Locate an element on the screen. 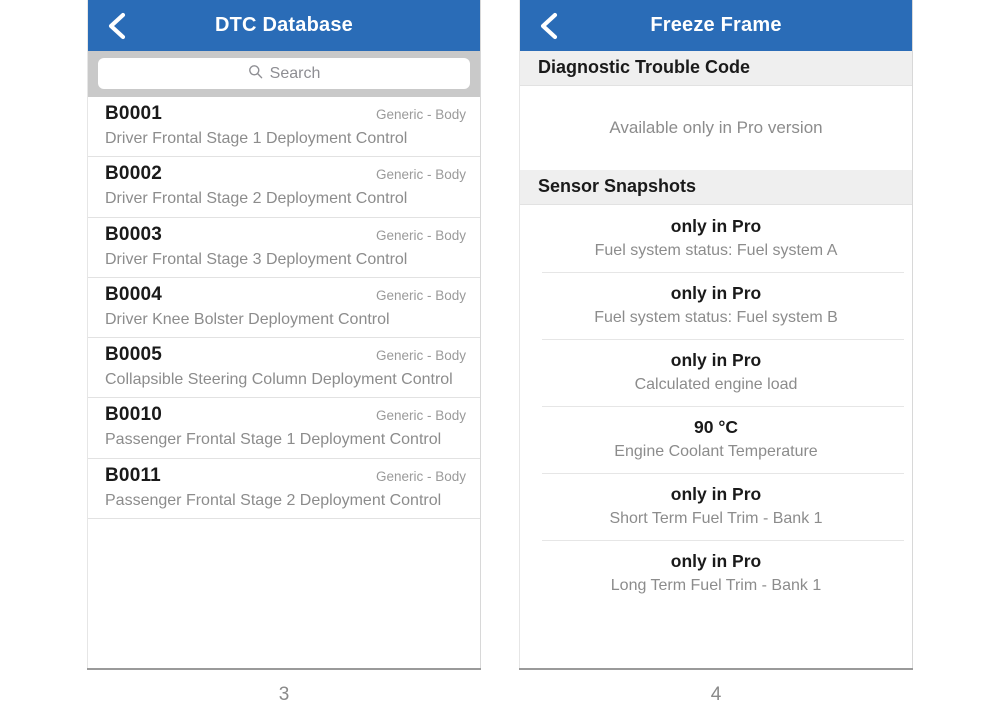 Image resolution: width=1000 pixels, height=708 pixels. dtc-code: B0011 is located at coordinates (133, 475).